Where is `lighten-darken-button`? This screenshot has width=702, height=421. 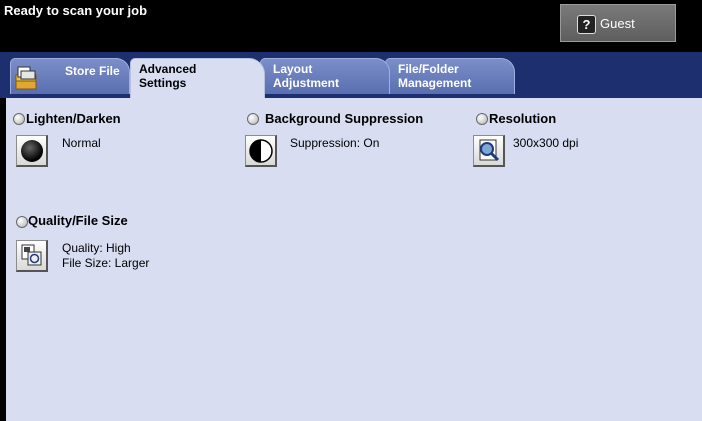 lighten-darken-button is located at coordinates (32, 151).